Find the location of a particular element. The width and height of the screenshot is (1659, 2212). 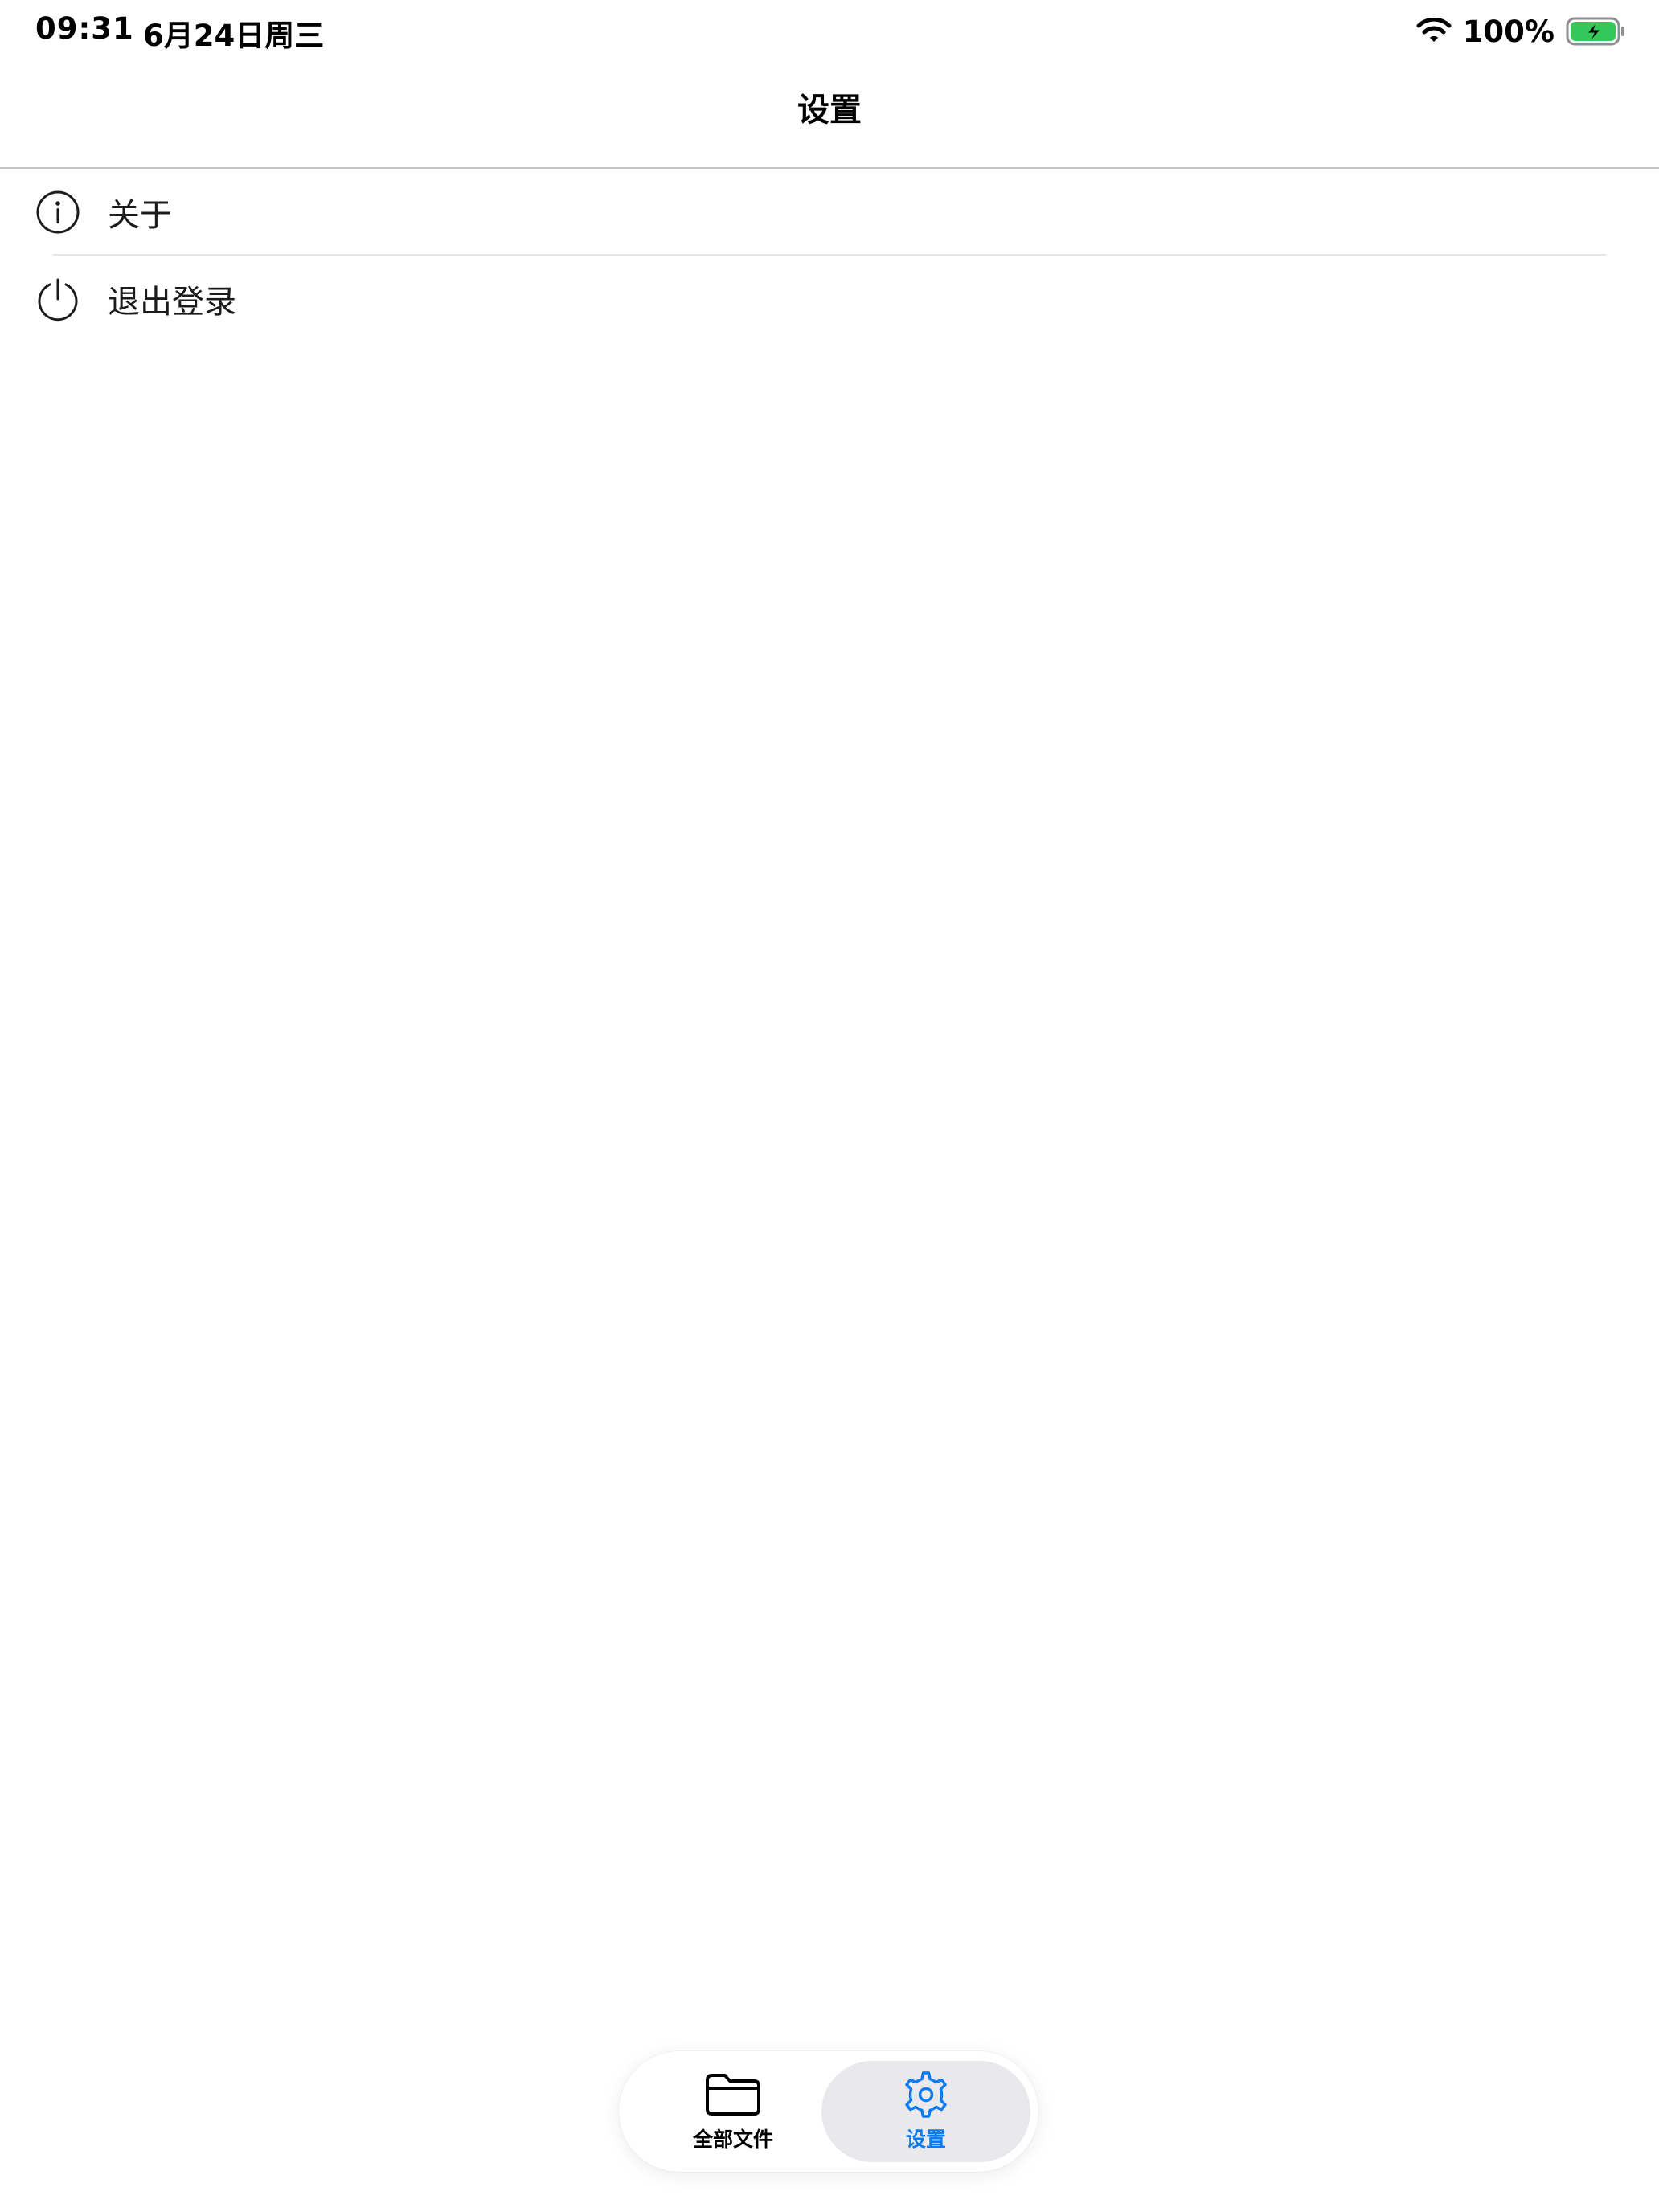

info-icon is located at coordinates (58, 212).